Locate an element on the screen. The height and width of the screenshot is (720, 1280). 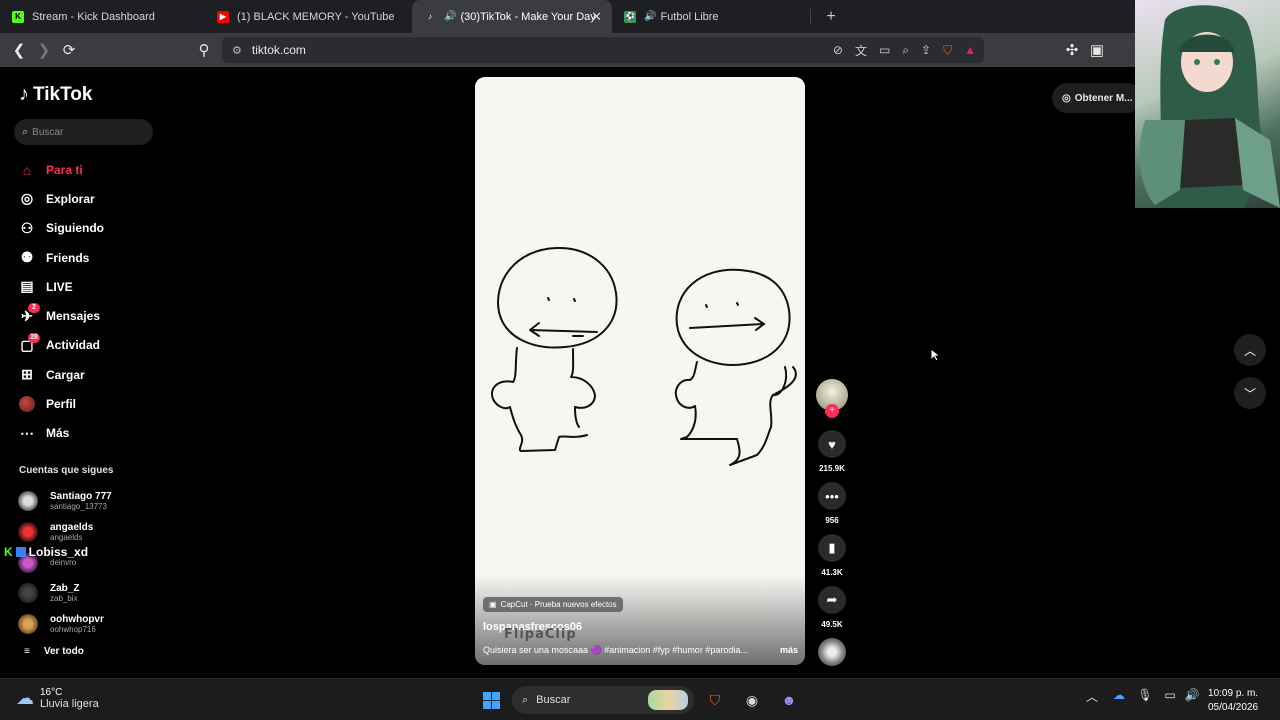
download-icon: ◎ is located at coordinates (1066, 98).